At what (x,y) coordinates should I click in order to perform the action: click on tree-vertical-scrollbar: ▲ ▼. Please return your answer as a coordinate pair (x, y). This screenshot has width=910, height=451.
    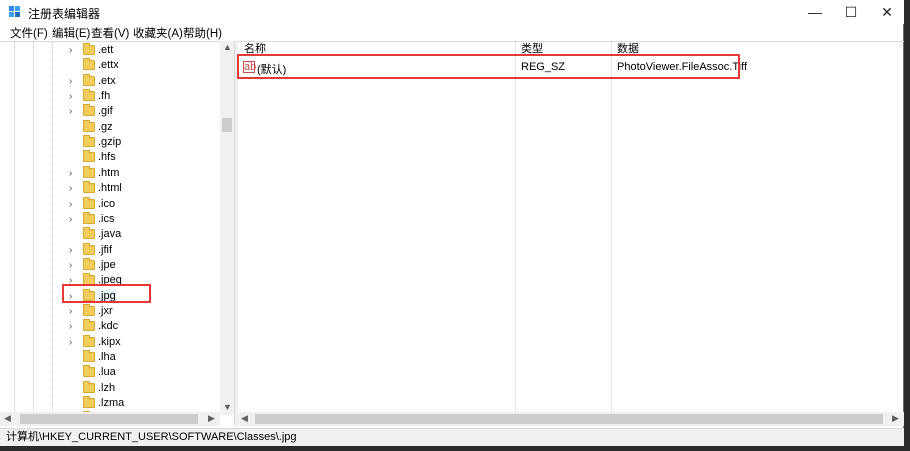
    Looking at the image, I should click on (227, 228).